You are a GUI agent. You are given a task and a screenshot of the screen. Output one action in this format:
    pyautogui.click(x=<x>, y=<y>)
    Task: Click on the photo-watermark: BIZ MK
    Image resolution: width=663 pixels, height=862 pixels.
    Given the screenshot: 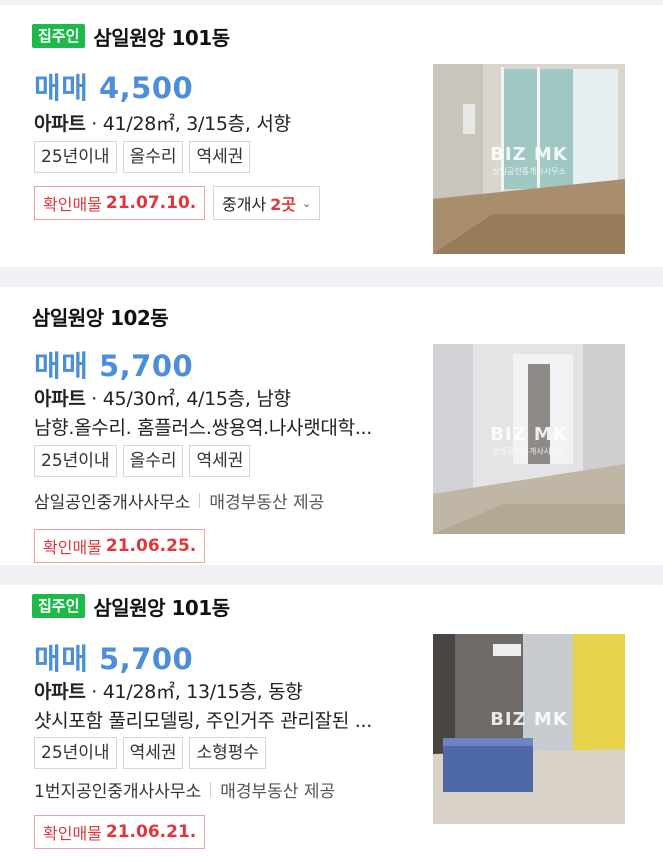 What is the action you would take?
    pyautogui.click(x=529, y=719)
    